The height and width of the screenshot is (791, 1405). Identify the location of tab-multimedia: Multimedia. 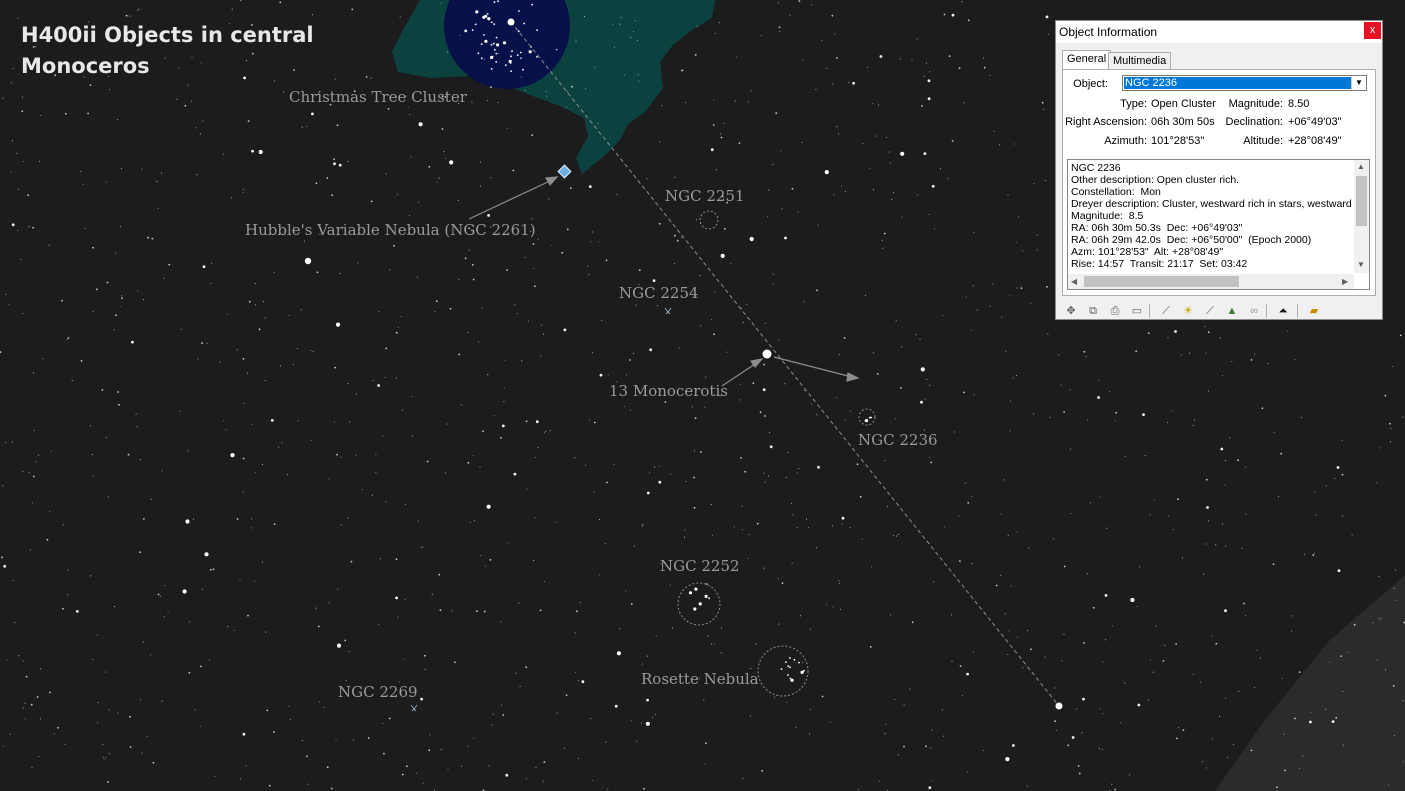
(1140, 60).